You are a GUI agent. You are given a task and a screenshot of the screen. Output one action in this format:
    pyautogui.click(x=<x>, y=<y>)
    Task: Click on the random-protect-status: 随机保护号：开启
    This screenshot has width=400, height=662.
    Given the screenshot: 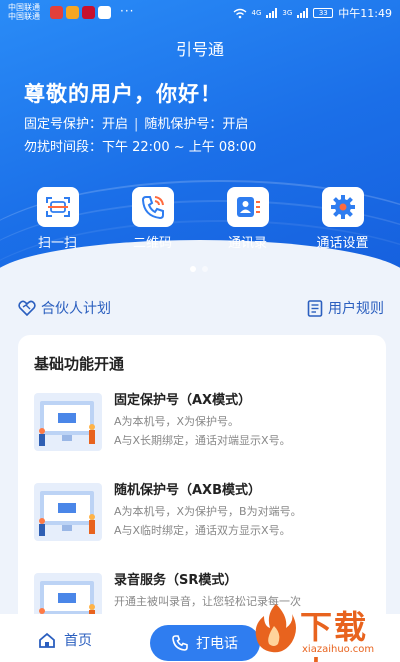 What is the action you would take?
    pyautogui.click(x=196, y=124)
    